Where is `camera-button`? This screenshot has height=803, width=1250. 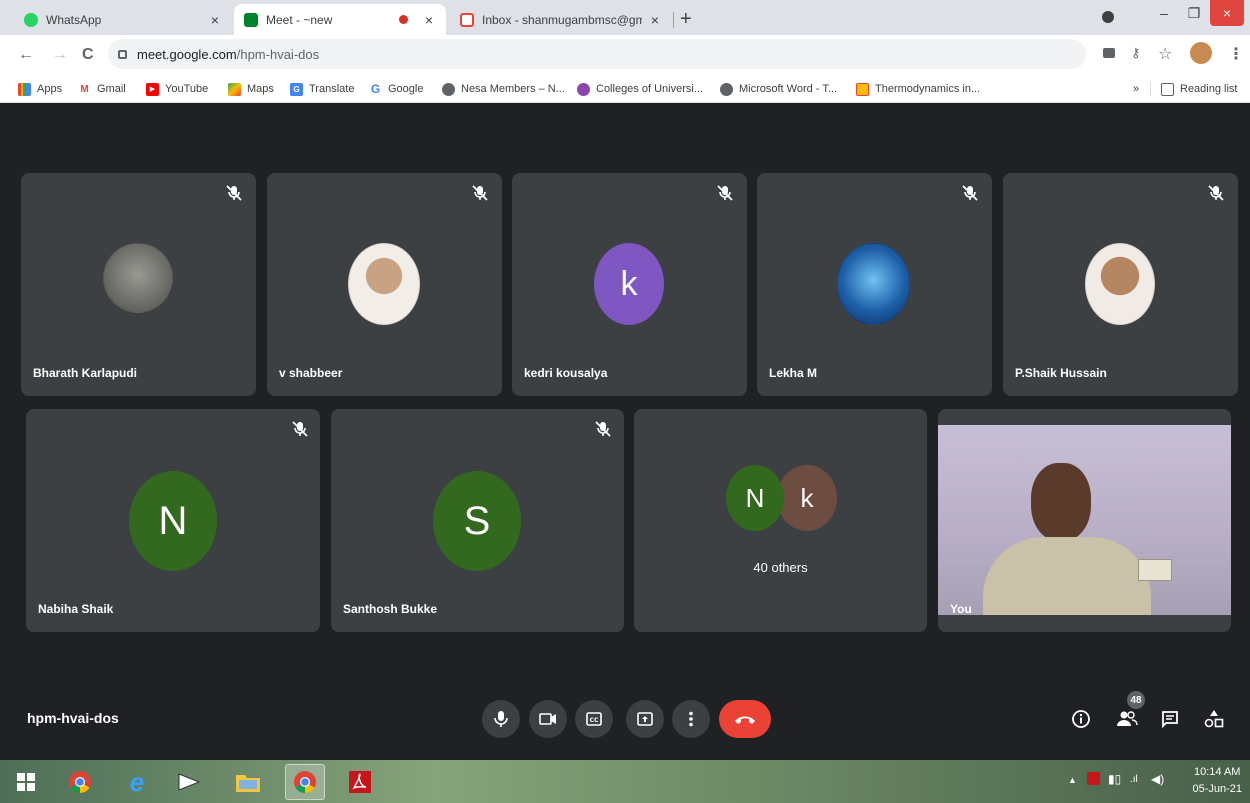 camera-button is located at coordinates (548, 719).